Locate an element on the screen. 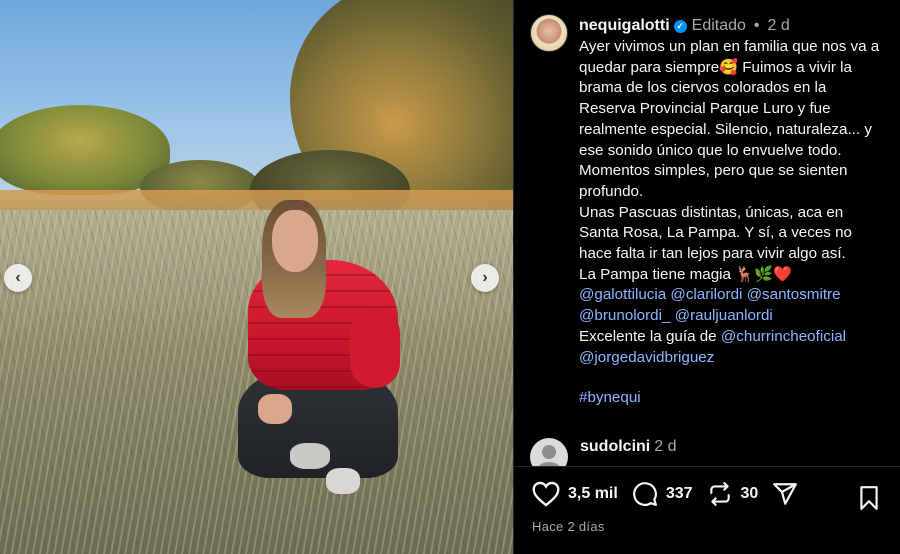 Image resolution: width=900 pixels, height=554 pixels. send-icon is located at coordinates (785, 494).